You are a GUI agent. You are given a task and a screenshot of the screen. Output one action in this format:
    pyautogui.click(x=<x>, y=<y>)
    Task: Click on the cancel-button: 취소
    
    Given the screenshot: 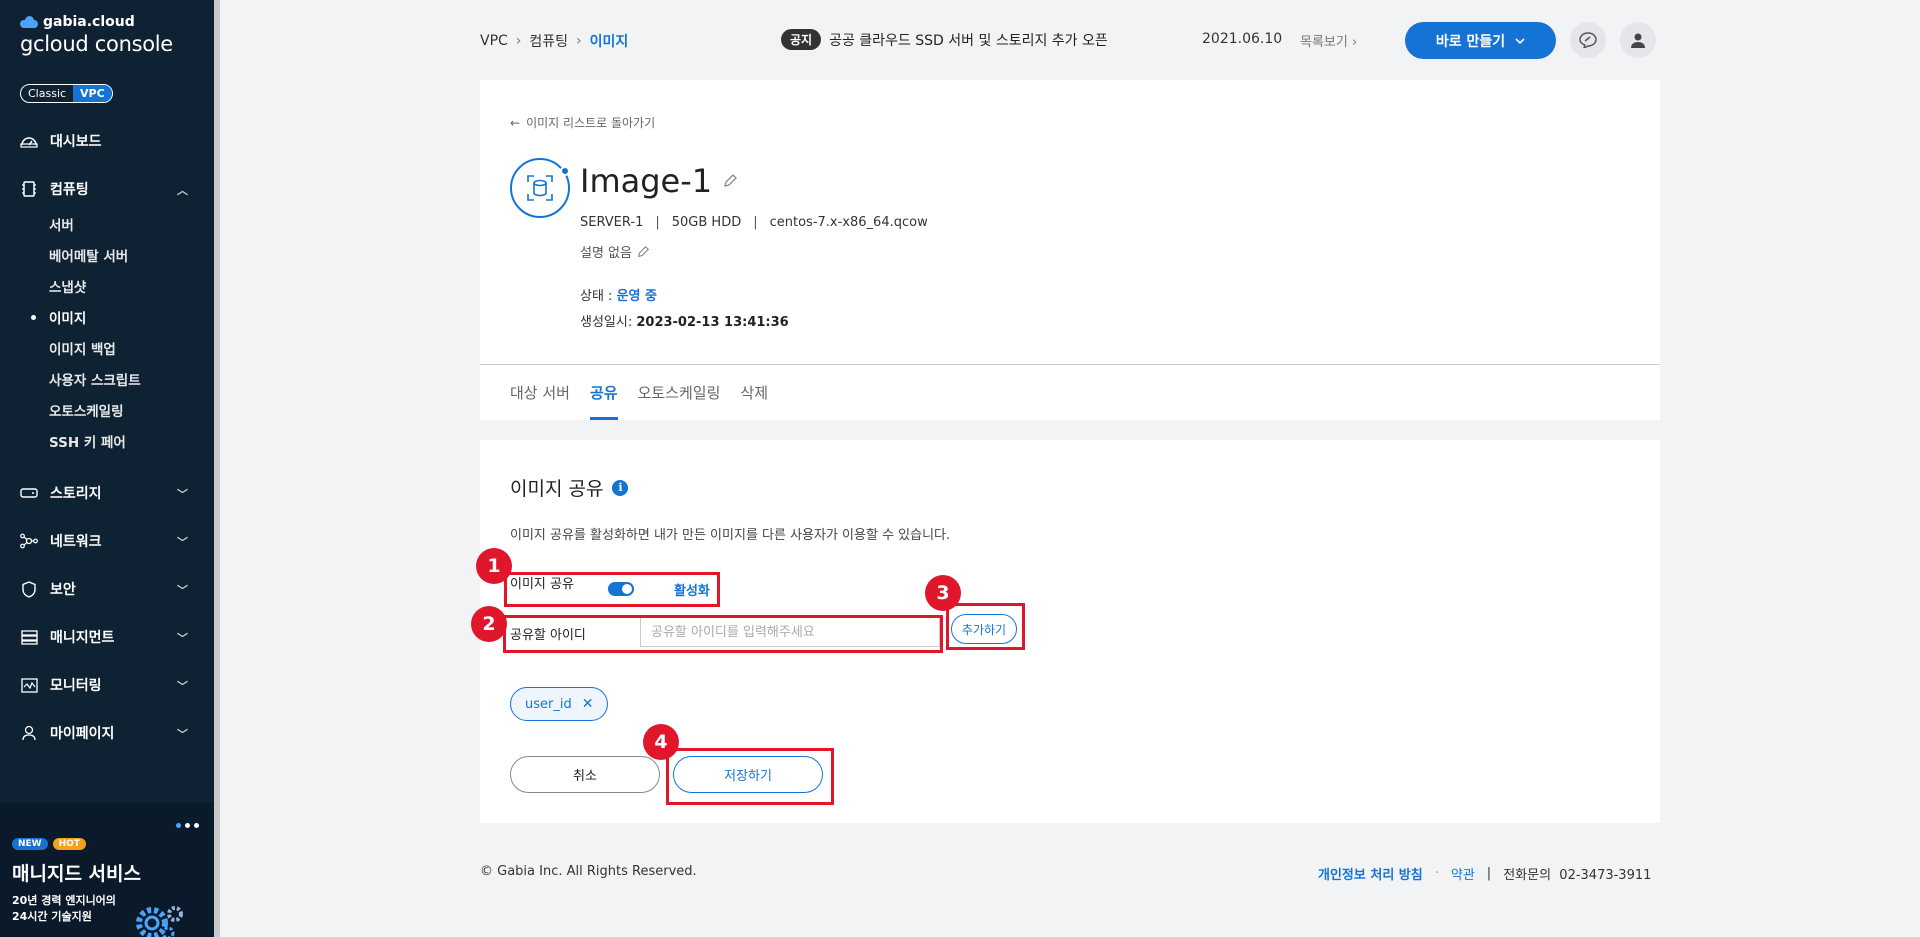 What is the action you would take?
    pyautogui.click(x=585, y=774)
    